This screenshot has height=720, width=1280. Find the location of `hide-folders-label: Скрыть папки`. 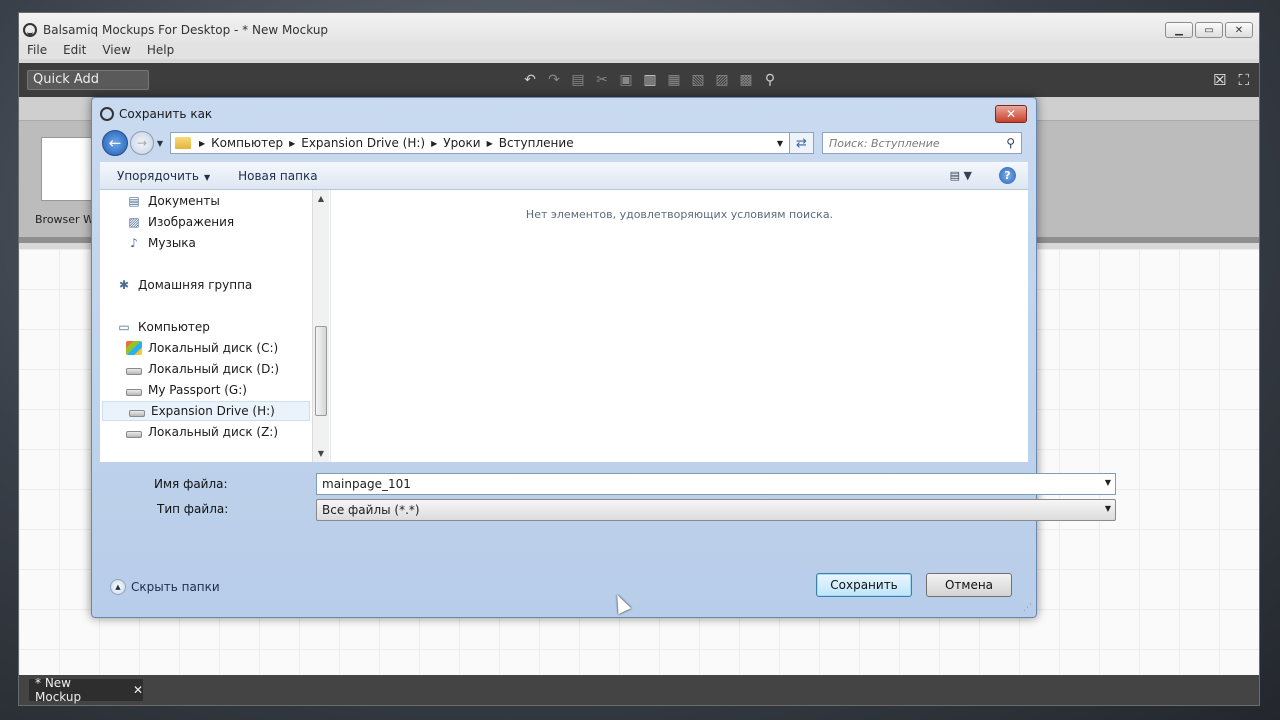

hide-folders-label: Скрыть папки is located at coordinates (175, 587).